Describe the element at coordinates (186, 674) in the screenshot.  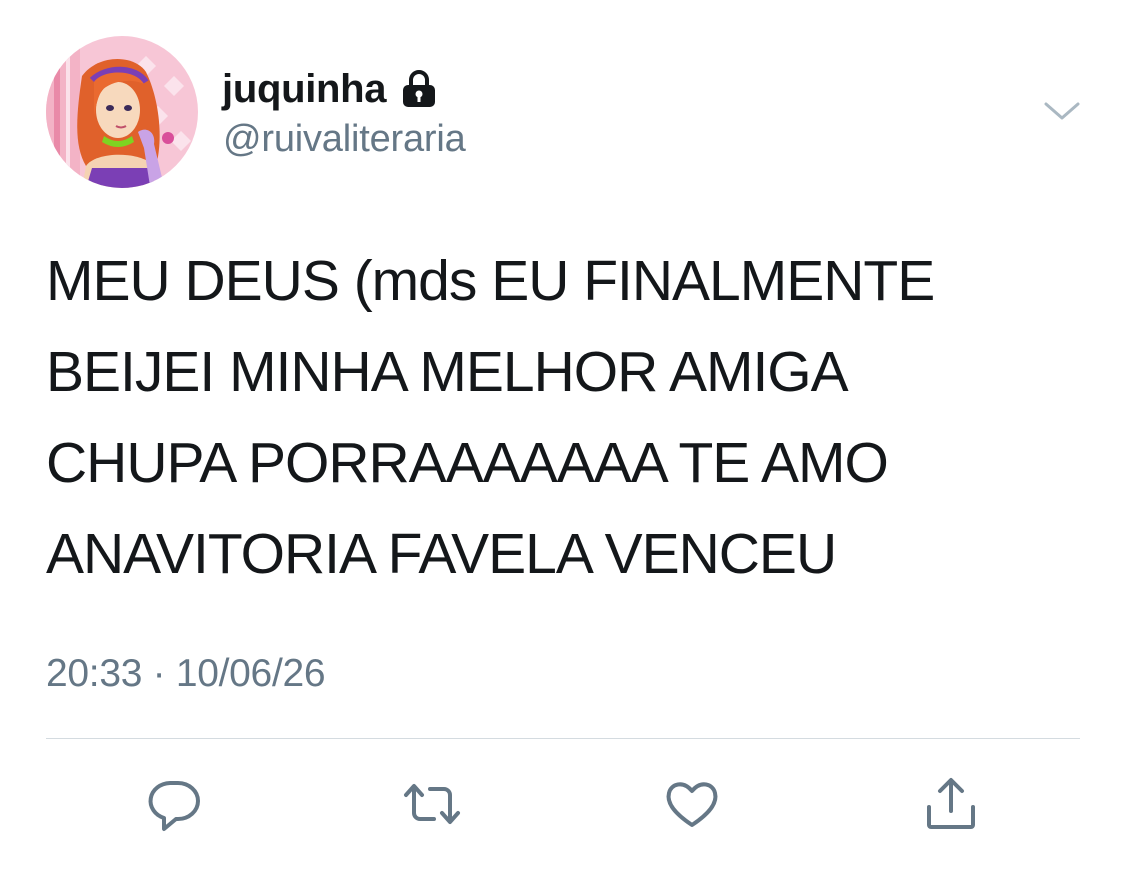
I see `tweet-timestamp: 20:33 · 10/06/26` at that location.